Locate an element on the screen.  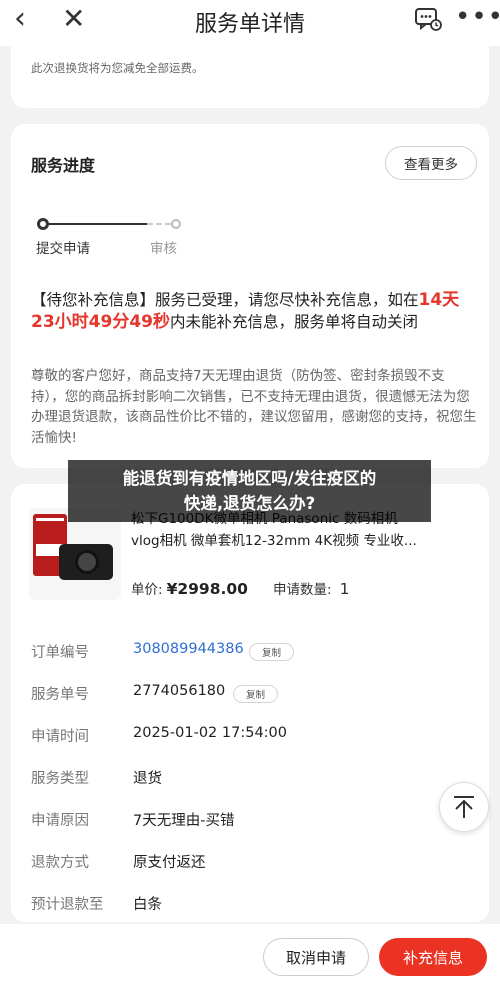
progress-heading: 服务进度 is located at coordinates (63, 165).